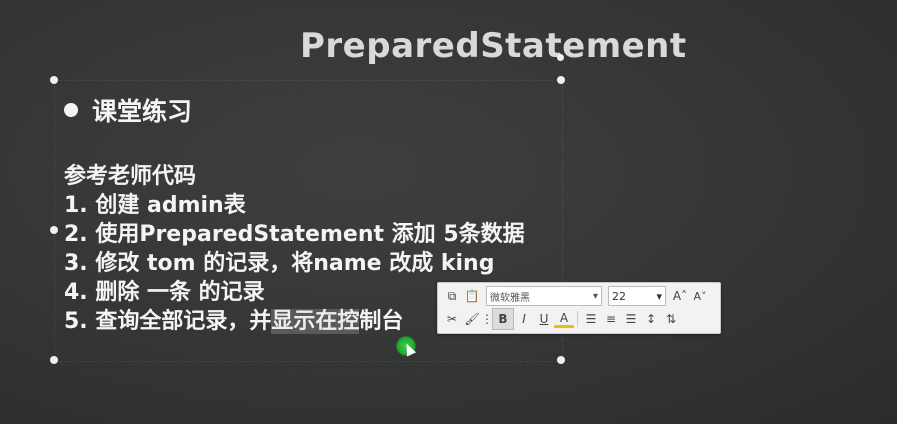 The width and height of the screenshot is (897, 424). Describe the element at coordinates (671, 319) in the screenshot. I see `paragraph-spacing-icon: ⇅` at that location.